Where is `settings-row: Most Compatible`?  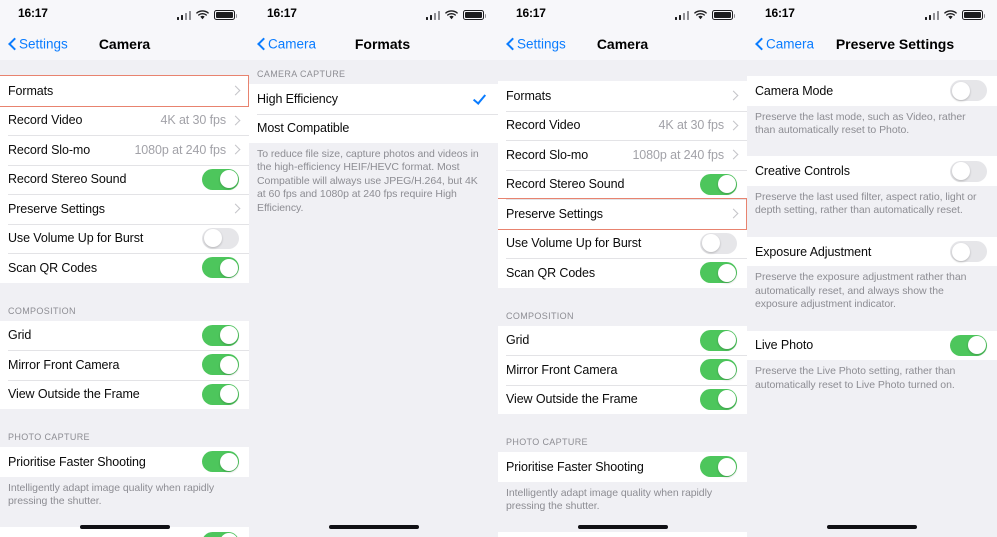 settings-row: Most Compatible is located at coordinates (373, 128).